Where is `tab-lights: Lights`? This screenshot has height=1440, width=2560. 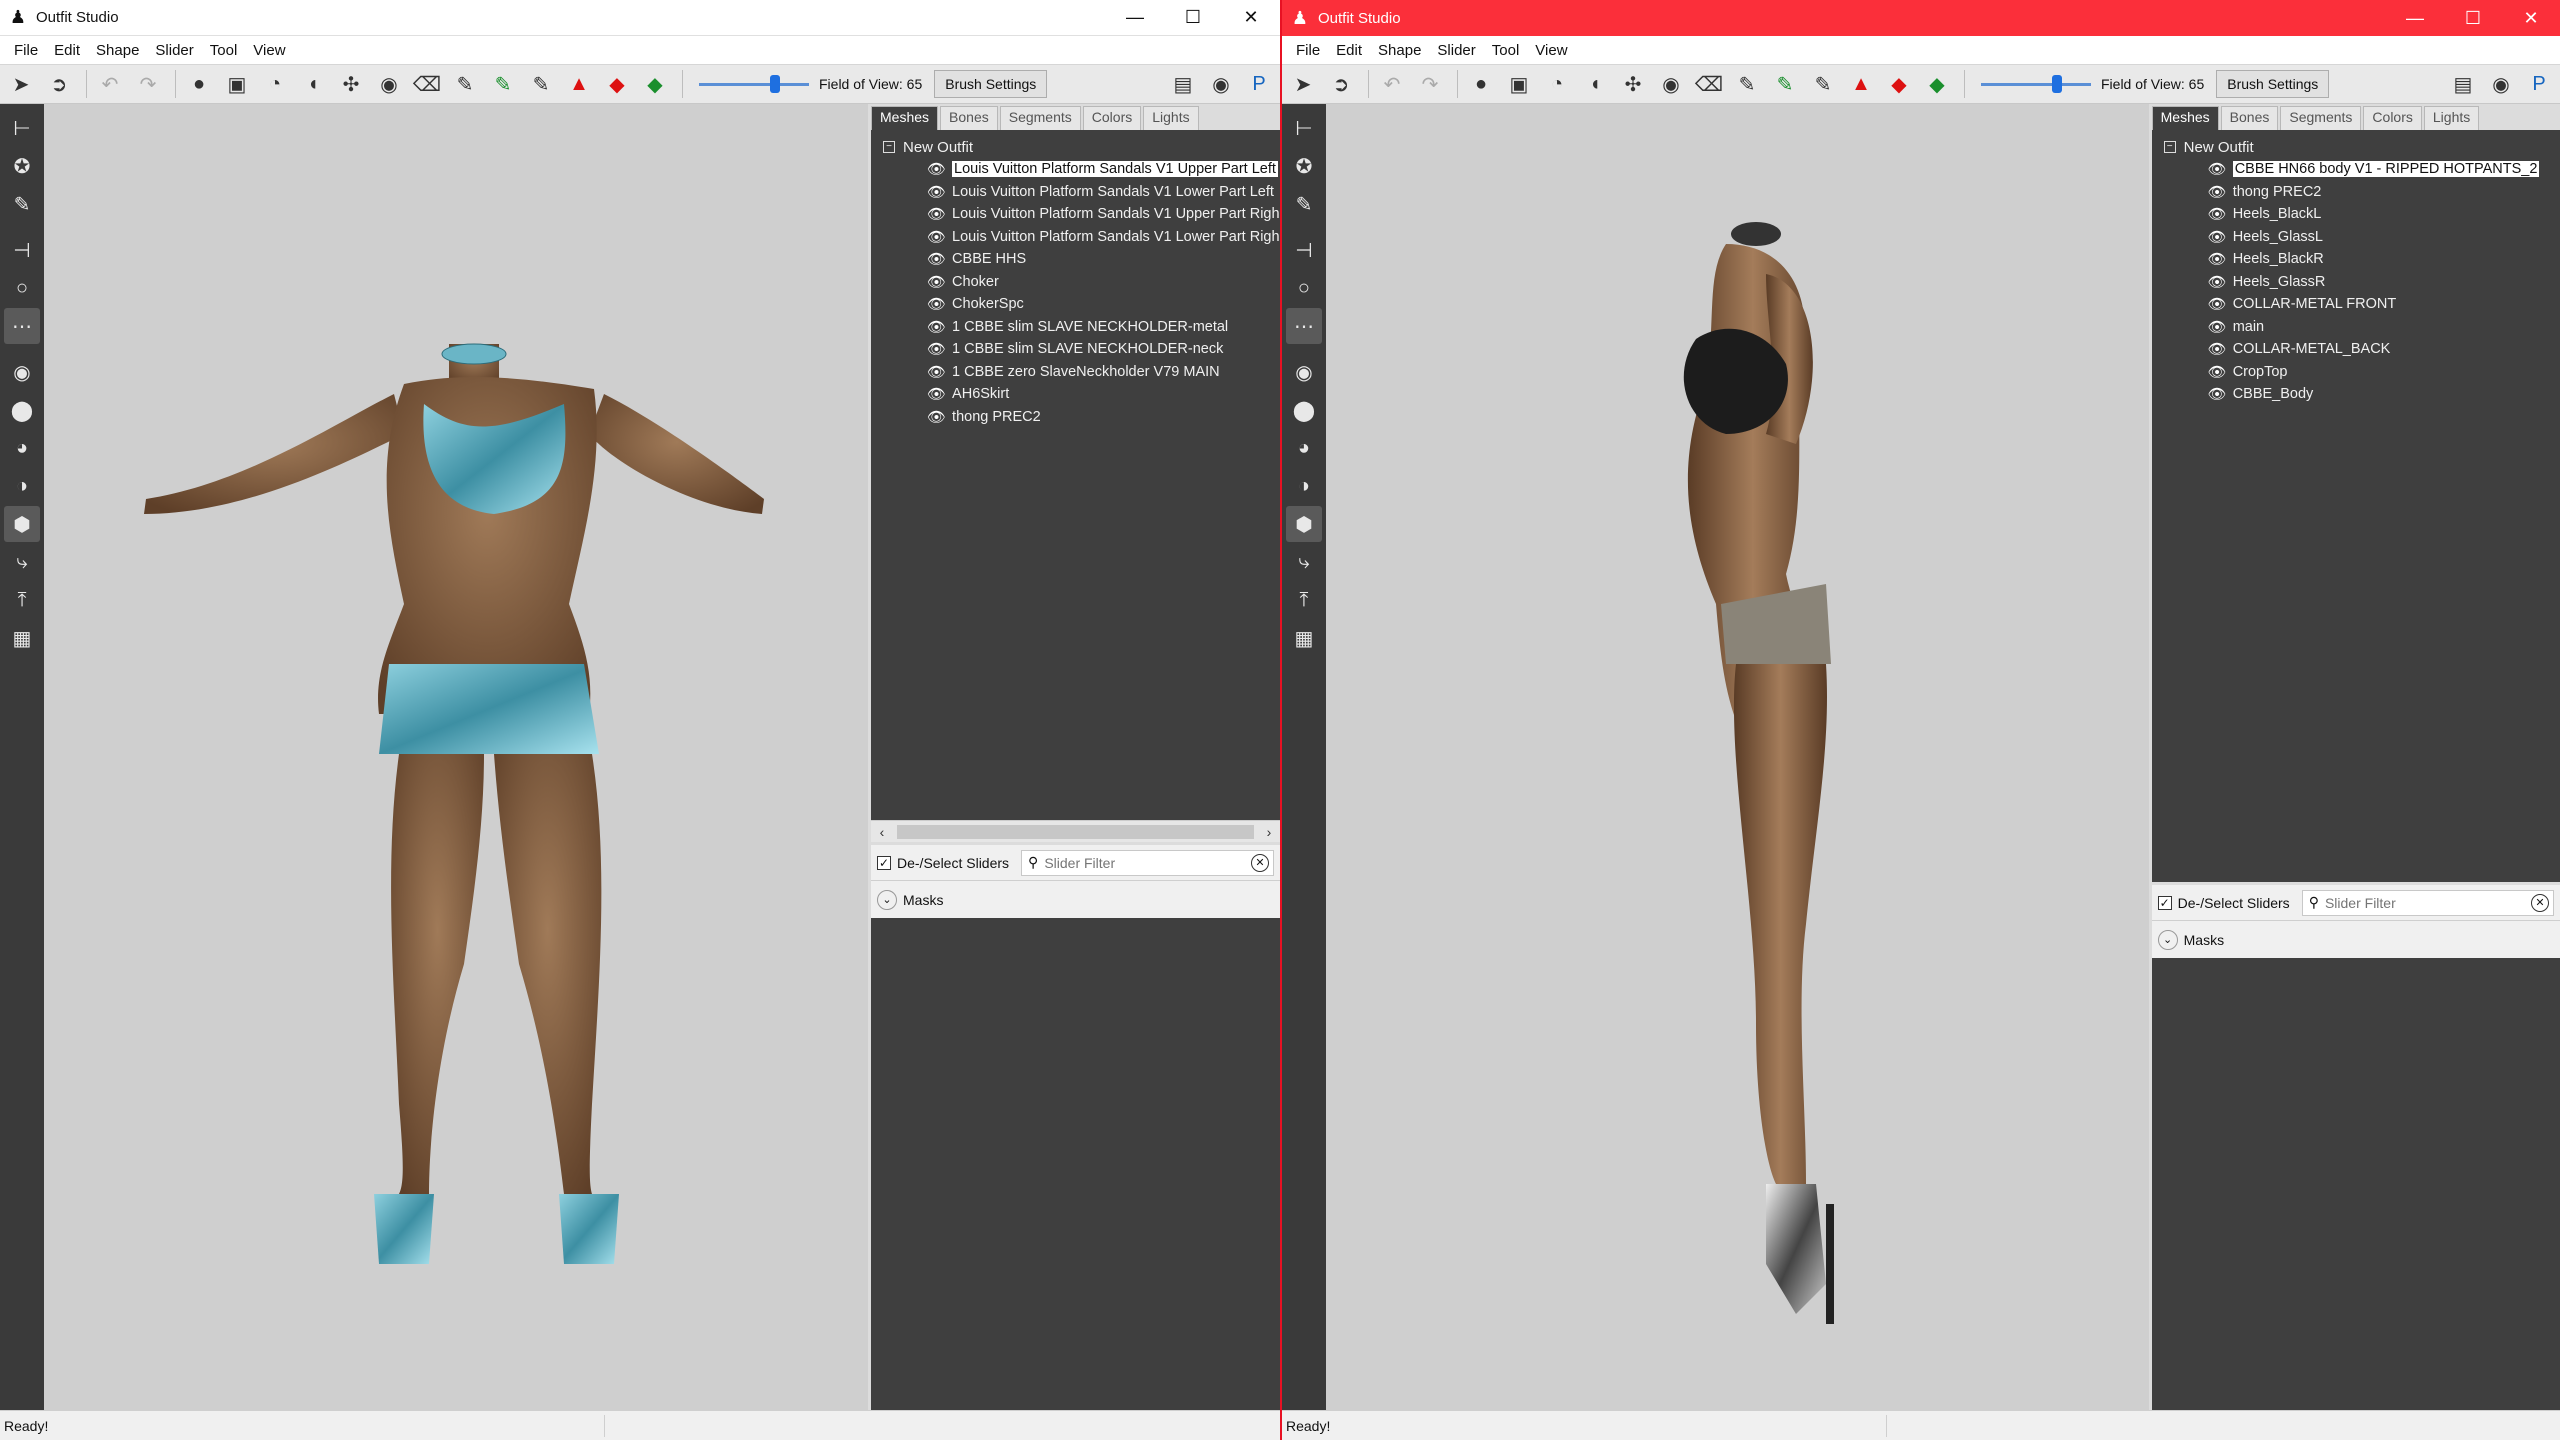
tab-lights: Lights is located at coordinates (2451, 118).